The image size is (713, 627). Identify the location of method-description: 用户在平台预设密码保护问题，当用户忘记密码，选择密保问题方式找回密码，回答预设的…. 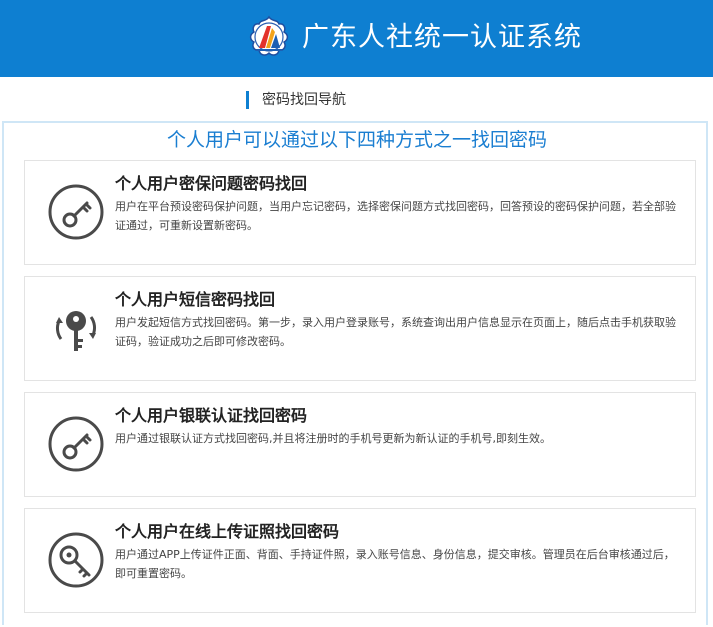
(395, 216).